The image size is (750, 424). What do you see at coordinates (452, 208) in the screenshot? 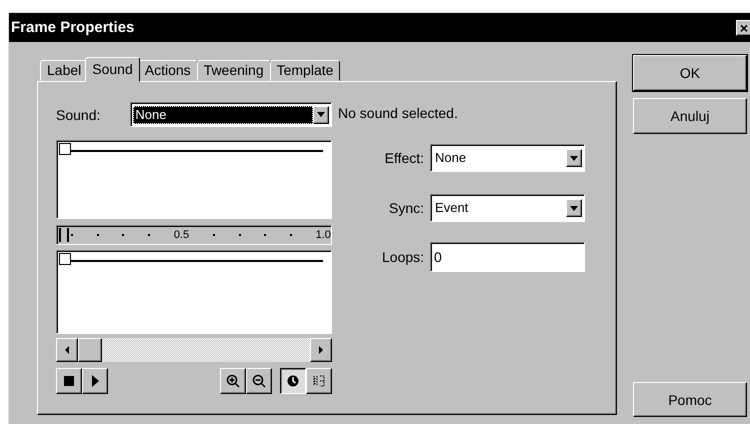
I see `dropdown-value: Event` at bounding box center [452, 208].